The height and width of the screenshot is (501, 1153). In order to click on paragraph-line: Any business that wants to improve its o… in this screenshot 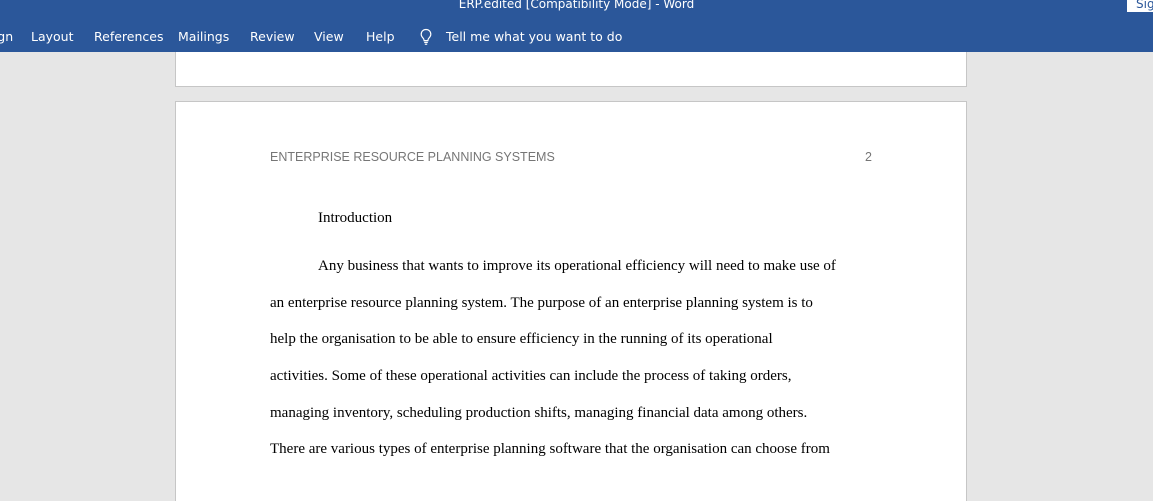, I will do `click(577, 266)`.